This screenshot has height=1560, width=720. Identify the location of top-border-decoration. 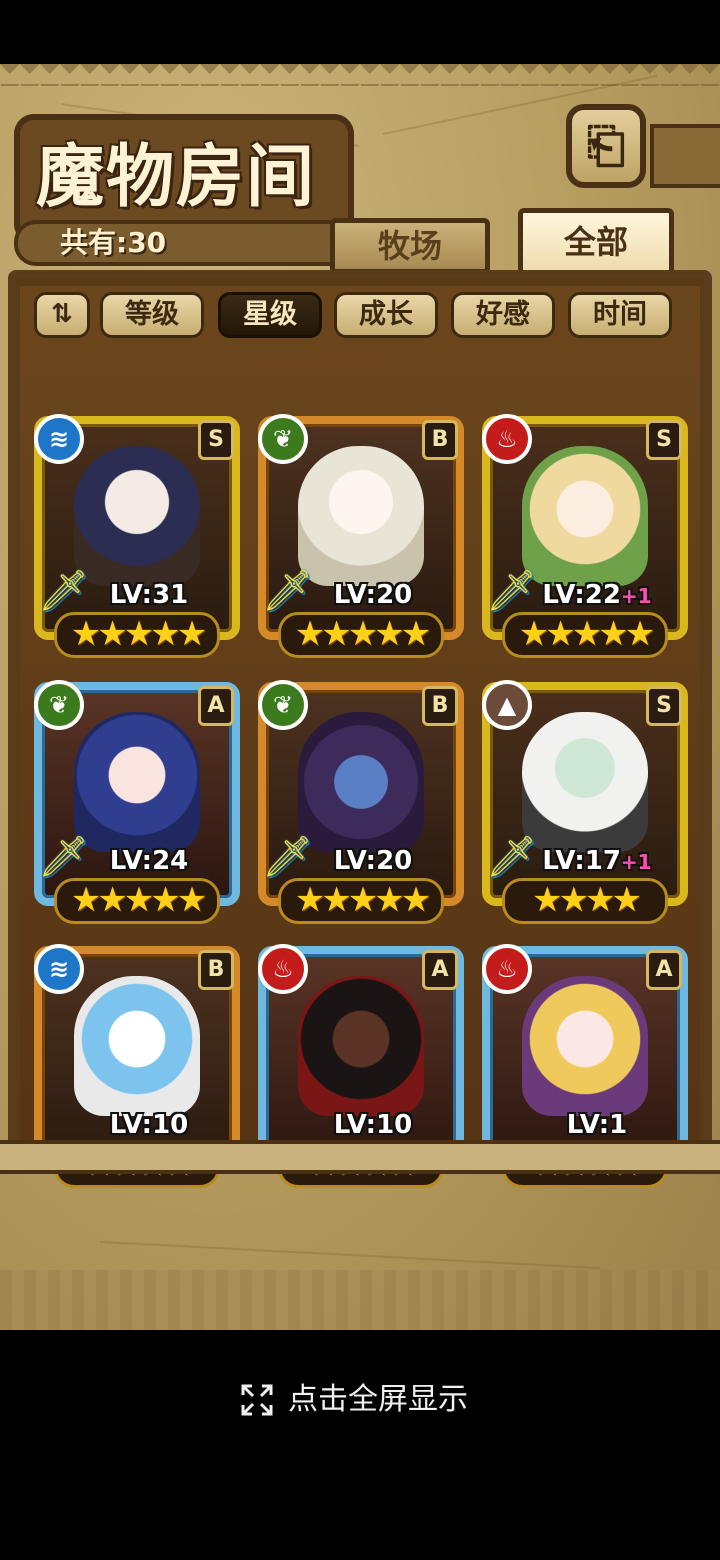
(360, 75).